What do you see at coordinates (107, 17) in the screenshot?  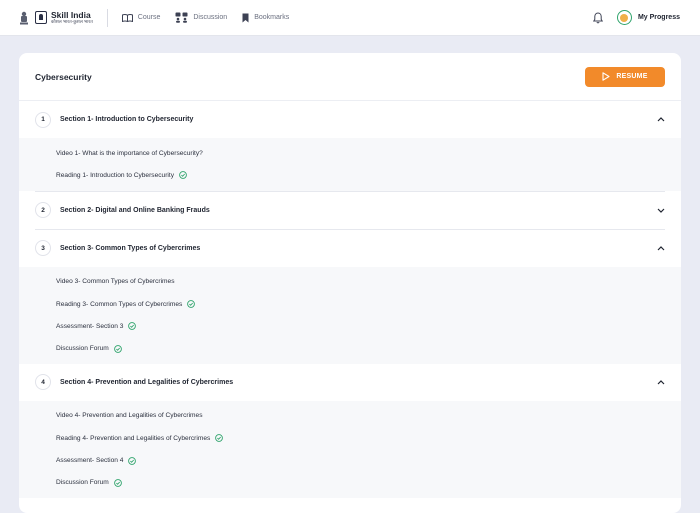 I see `nav-divider` at bounding box center [107, 17].